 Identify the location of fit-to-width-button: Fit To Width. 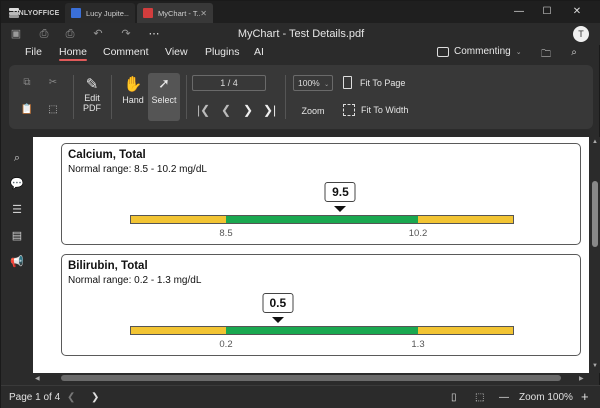
(375, 110).